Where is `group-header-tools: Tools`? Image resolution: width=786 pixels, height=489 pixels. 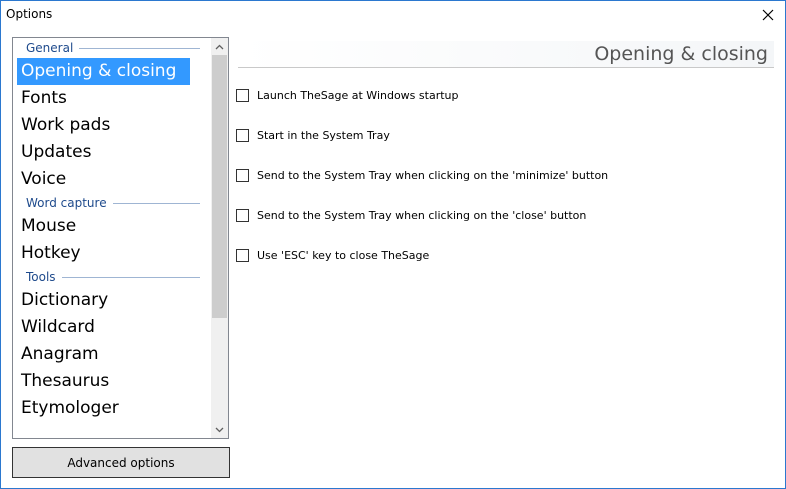
group-header-tools: Tools is located at coordinates (112, 277).